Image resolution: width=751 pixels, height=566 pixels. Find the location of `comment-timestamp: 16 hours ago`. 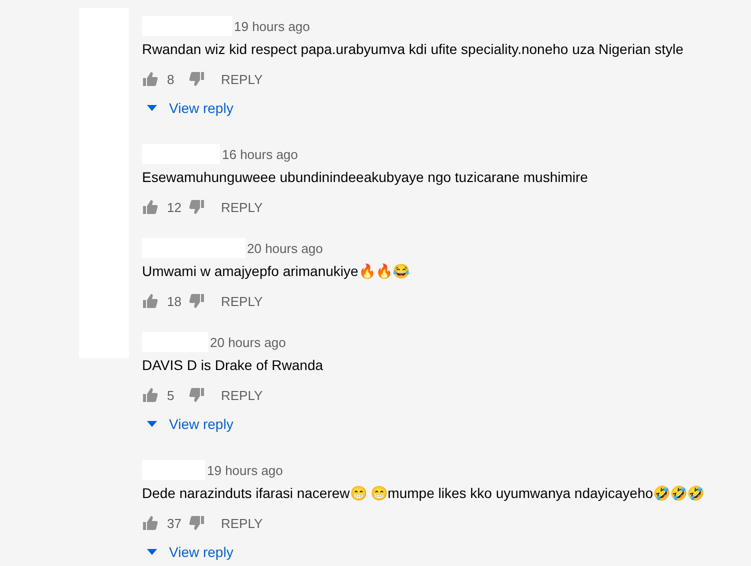

comment-timestamp: 16 hours ago is located at coordinates (260, 154).